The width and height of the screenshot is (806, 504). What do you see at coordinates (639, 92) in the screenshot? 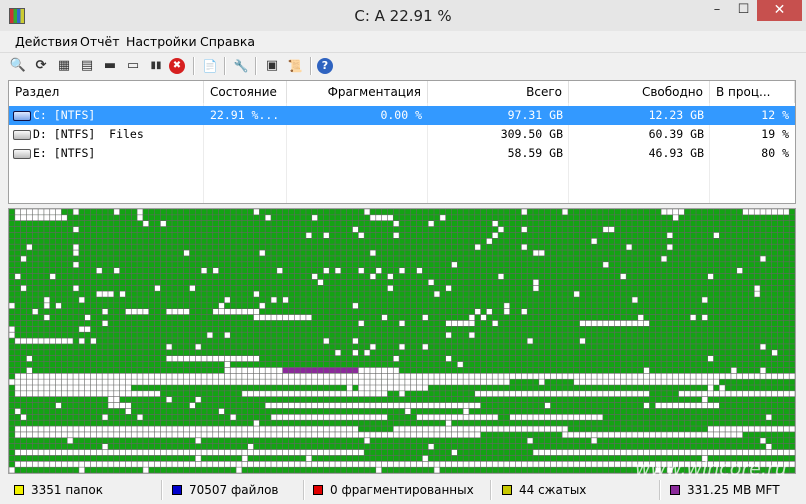
I see `column-header-free: Свободно` at bounding box center [639, 92].